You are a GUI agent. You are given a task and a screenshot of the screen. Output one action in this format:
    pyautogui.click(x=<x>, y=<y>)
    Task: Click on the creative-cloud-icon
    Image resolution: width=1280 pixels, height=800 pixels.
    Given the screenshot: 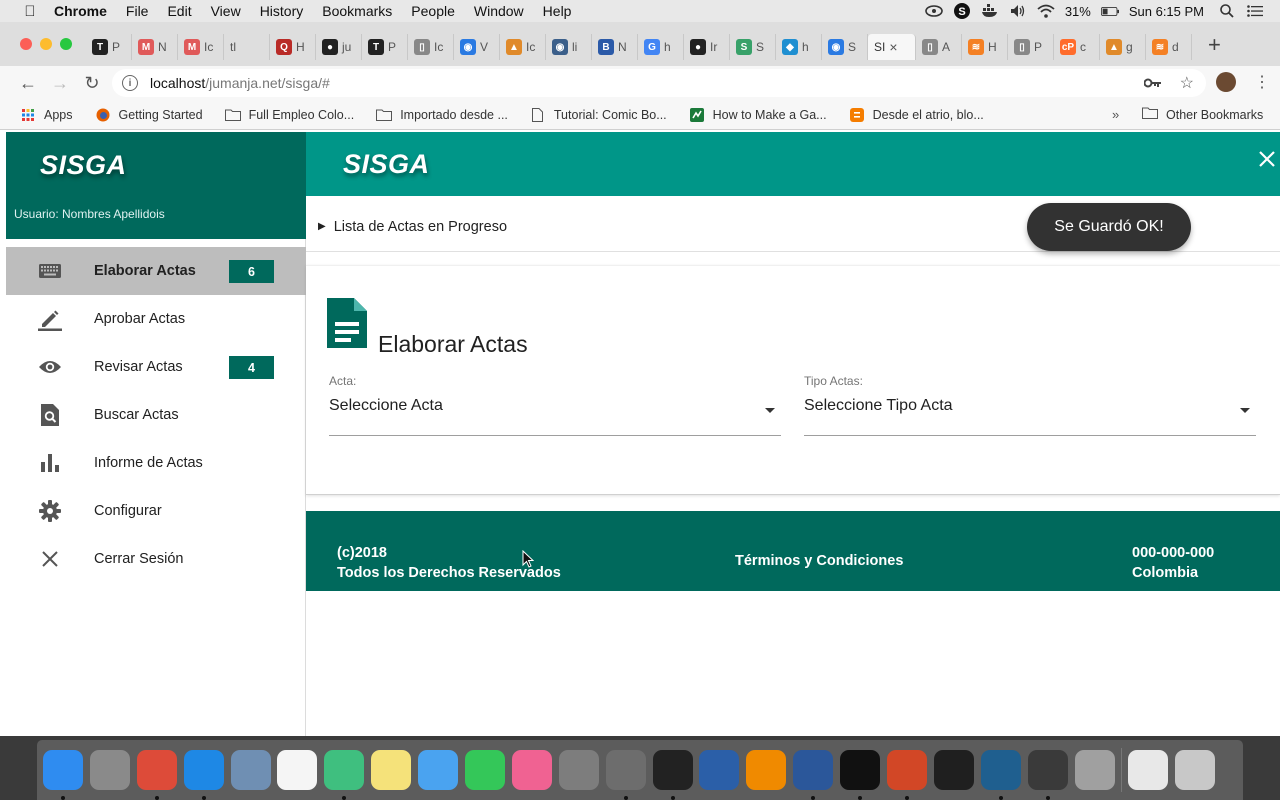 What is the action you would take?
    pyautogui.click(x=934, y=11)
    